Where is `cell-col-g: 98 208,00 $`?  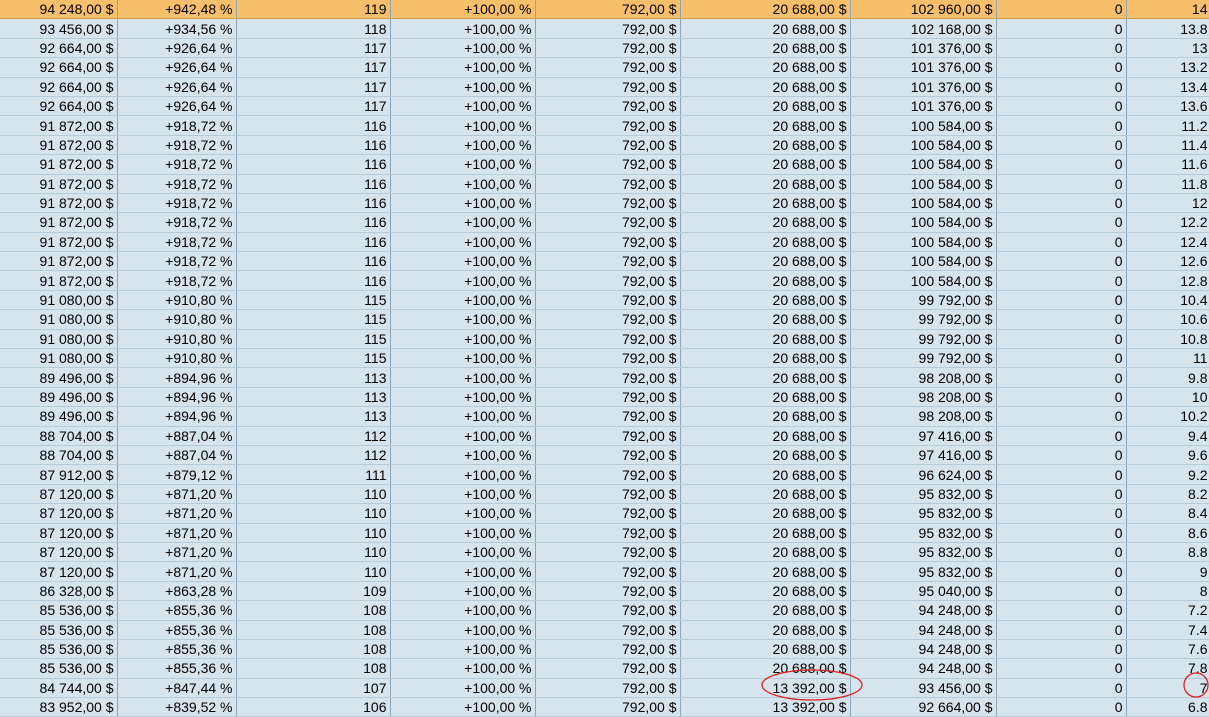 cell-col-g: 98 208,00 $ is located at coordinates (923, 397).